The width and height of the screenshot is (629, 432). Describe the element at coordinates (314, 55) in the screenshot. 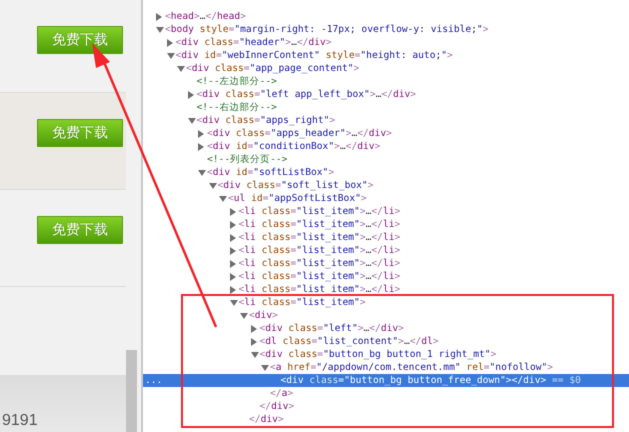

I see `element-tag-line: <div id="webInnerContent" style="height: auto;">` at that location.